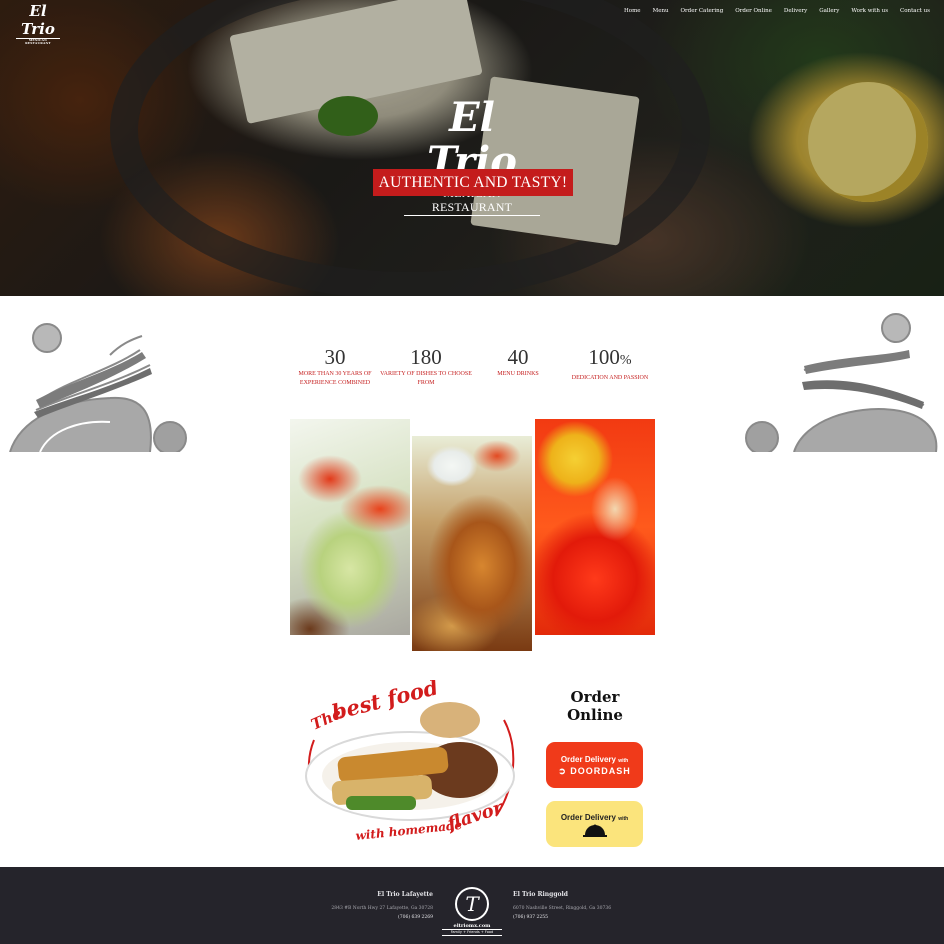 The width and height of the screenshot is (944, 944). What do you see at coordinates (38, 20) in the screenshot?
I see `header-logo-name: El Trio` at bounding box center [38, 20].